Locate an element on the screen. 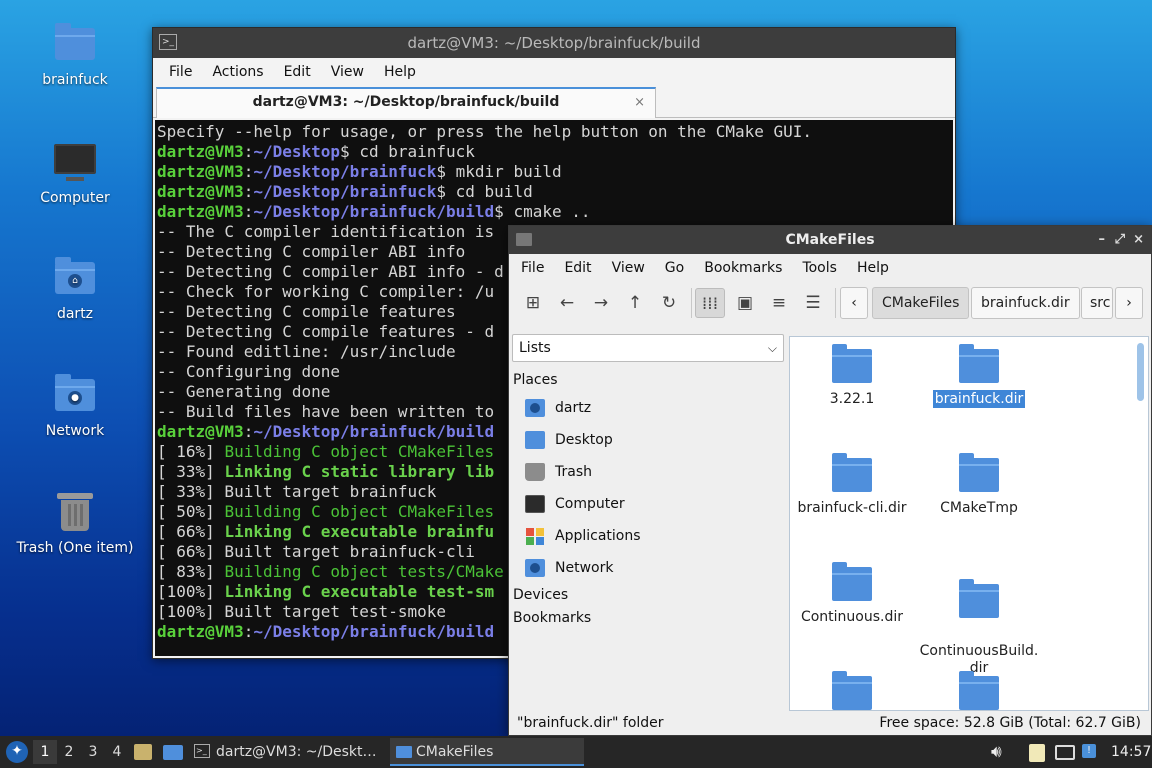 This screenshot has height=768, width=1152. breadcrumb-brainfuck-dir: brainfuck.dir is located at coordinates (1025, 303).